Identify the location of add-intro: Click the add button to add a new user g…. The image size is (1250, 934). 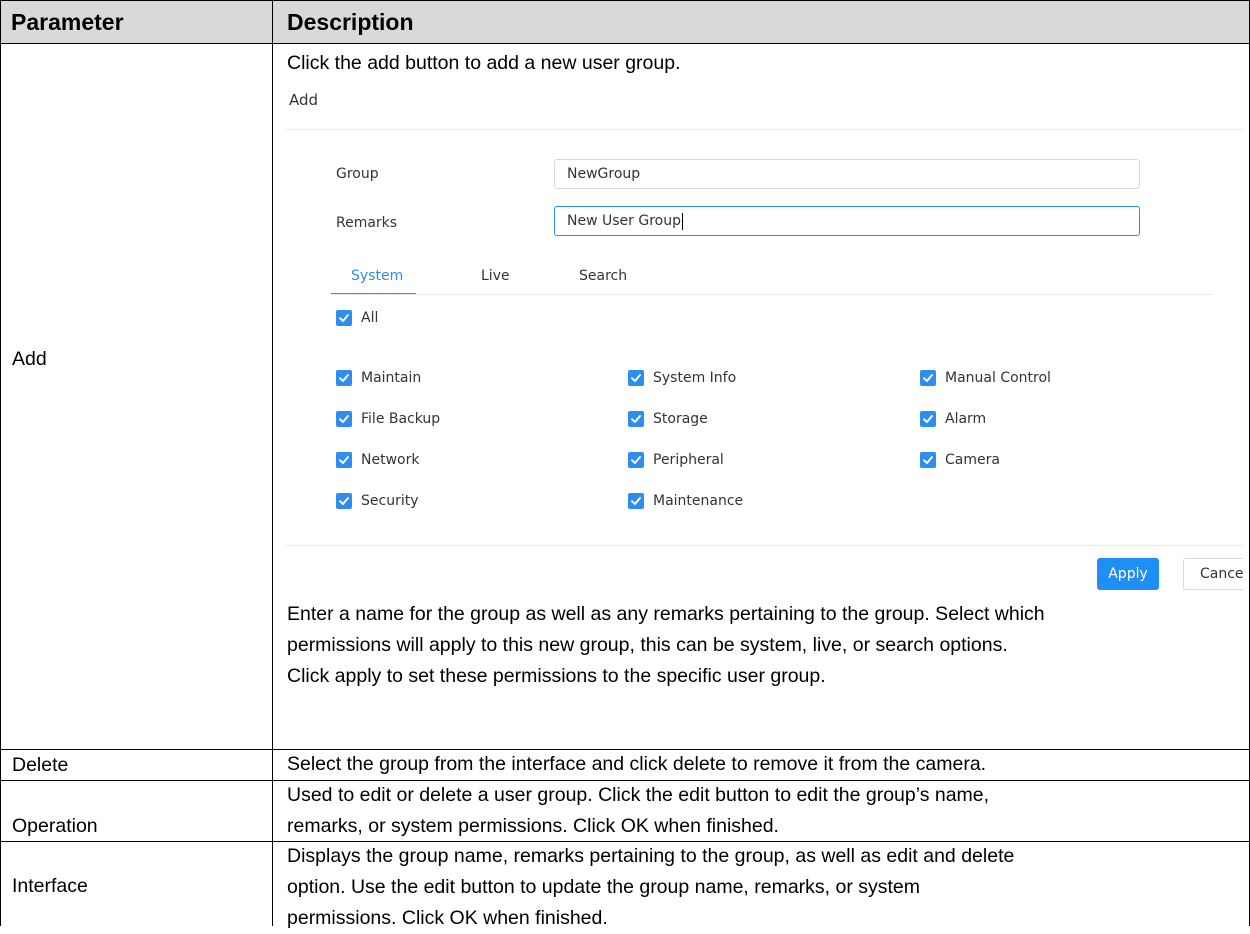
(484, 63).